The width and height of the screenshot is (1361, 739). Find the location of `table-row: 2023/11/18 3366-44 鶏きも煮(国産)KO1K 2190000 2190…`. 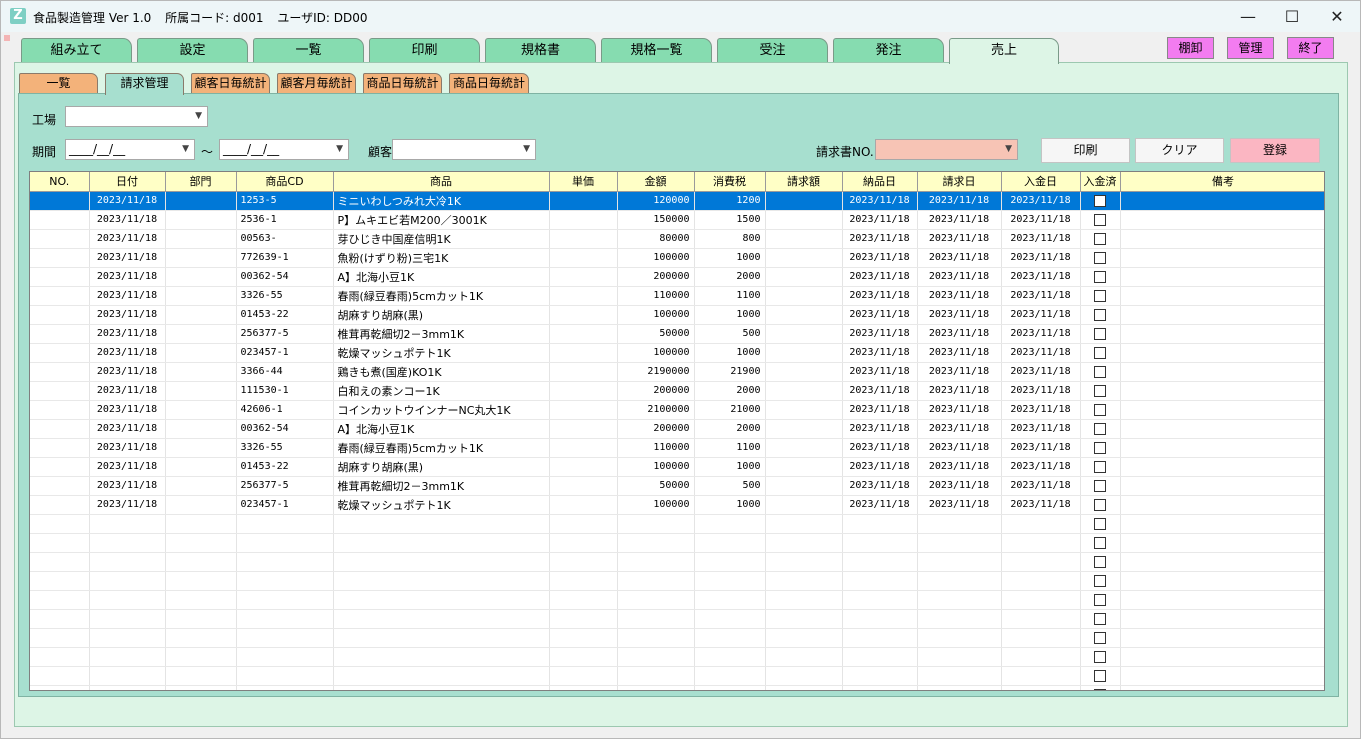

table-row: 2023/11/18 3366-44 鶏きも煮(国産)KO1K 2190000 2190… is located at coordinates (677, 372).